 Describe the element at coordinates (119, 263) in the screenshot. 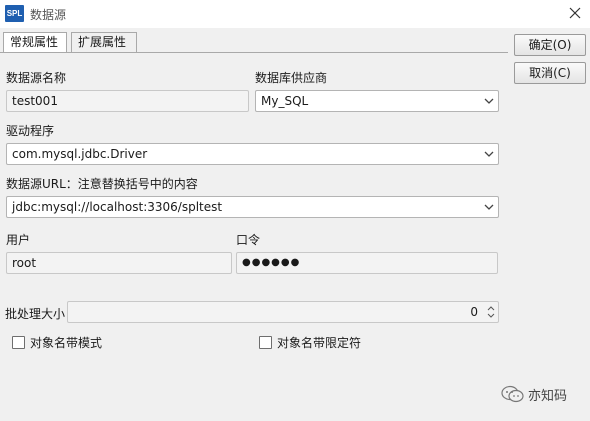

I see `user-field: root` at that location.